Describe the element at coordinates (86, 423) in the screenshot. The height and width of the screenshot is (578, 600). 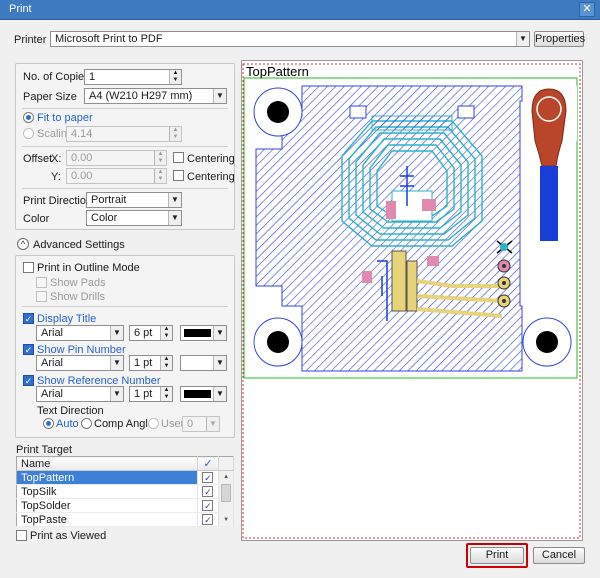
I see `text-direction-comp-angle-radio` at that location.